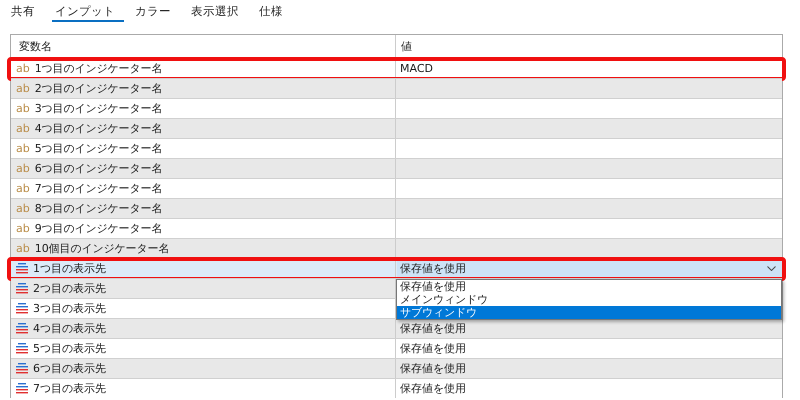 The width and height of the screenshot is (800, 400). Describe the element at coordinates (69, 308) in the screenshot. I see `variable-name: 3つ目の表示先` at that location.